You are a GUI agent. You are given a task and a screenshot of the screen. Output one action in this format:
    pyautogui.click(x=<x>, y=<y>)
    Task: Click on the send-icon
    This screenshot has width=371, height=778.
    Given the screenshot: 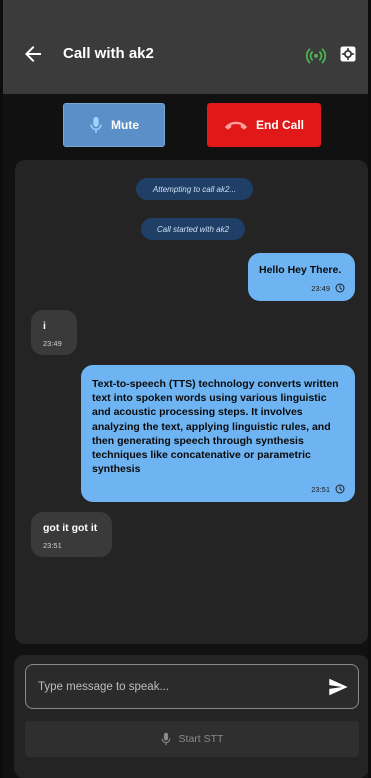 What is the action you would take?
    pyautogui.click(x=338, y=687)
    